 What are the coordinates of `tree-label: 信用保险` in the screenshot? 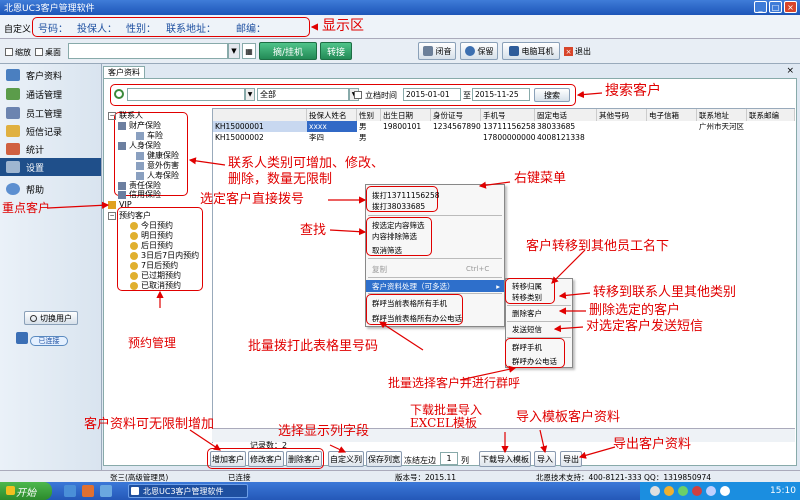 It's located at (145, 194).